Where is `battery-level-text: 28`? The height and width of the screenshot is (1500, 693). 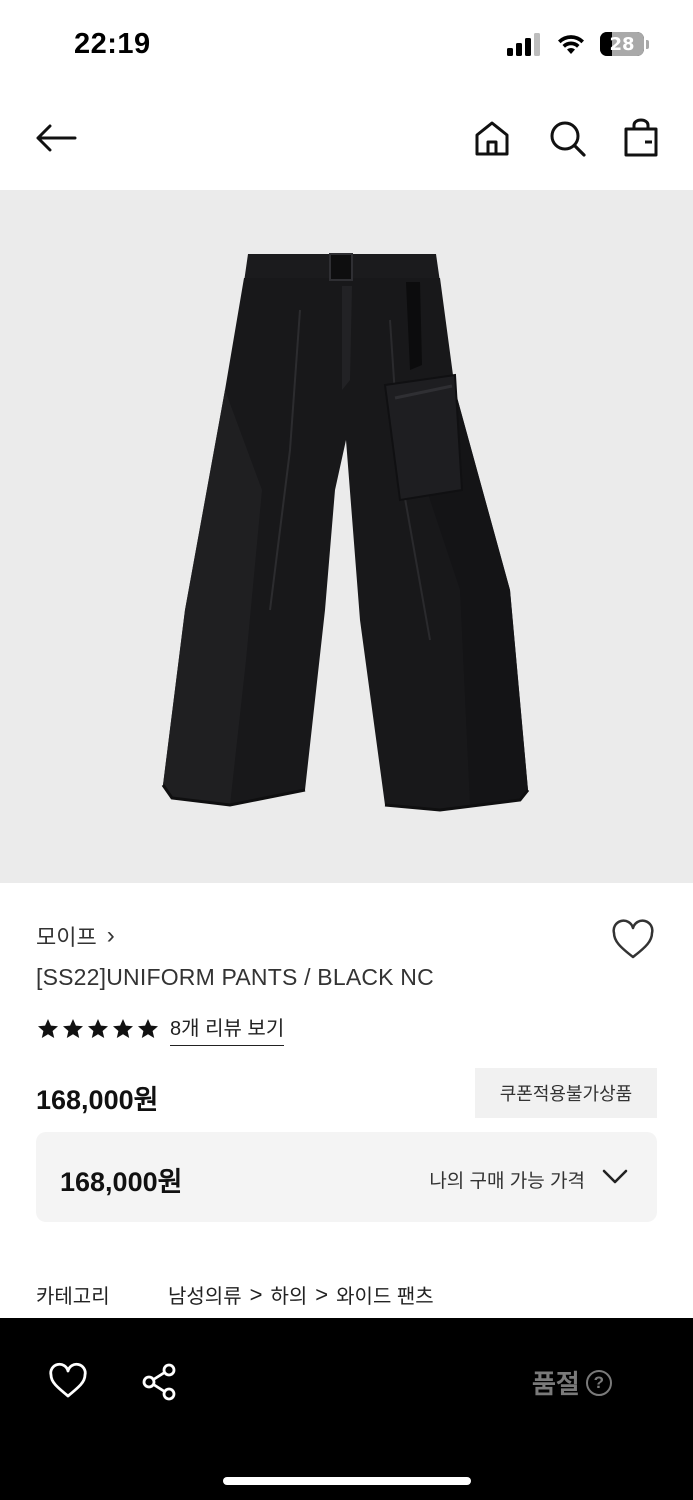 battery-level-text: 28 is located at coordinates (622, 44).